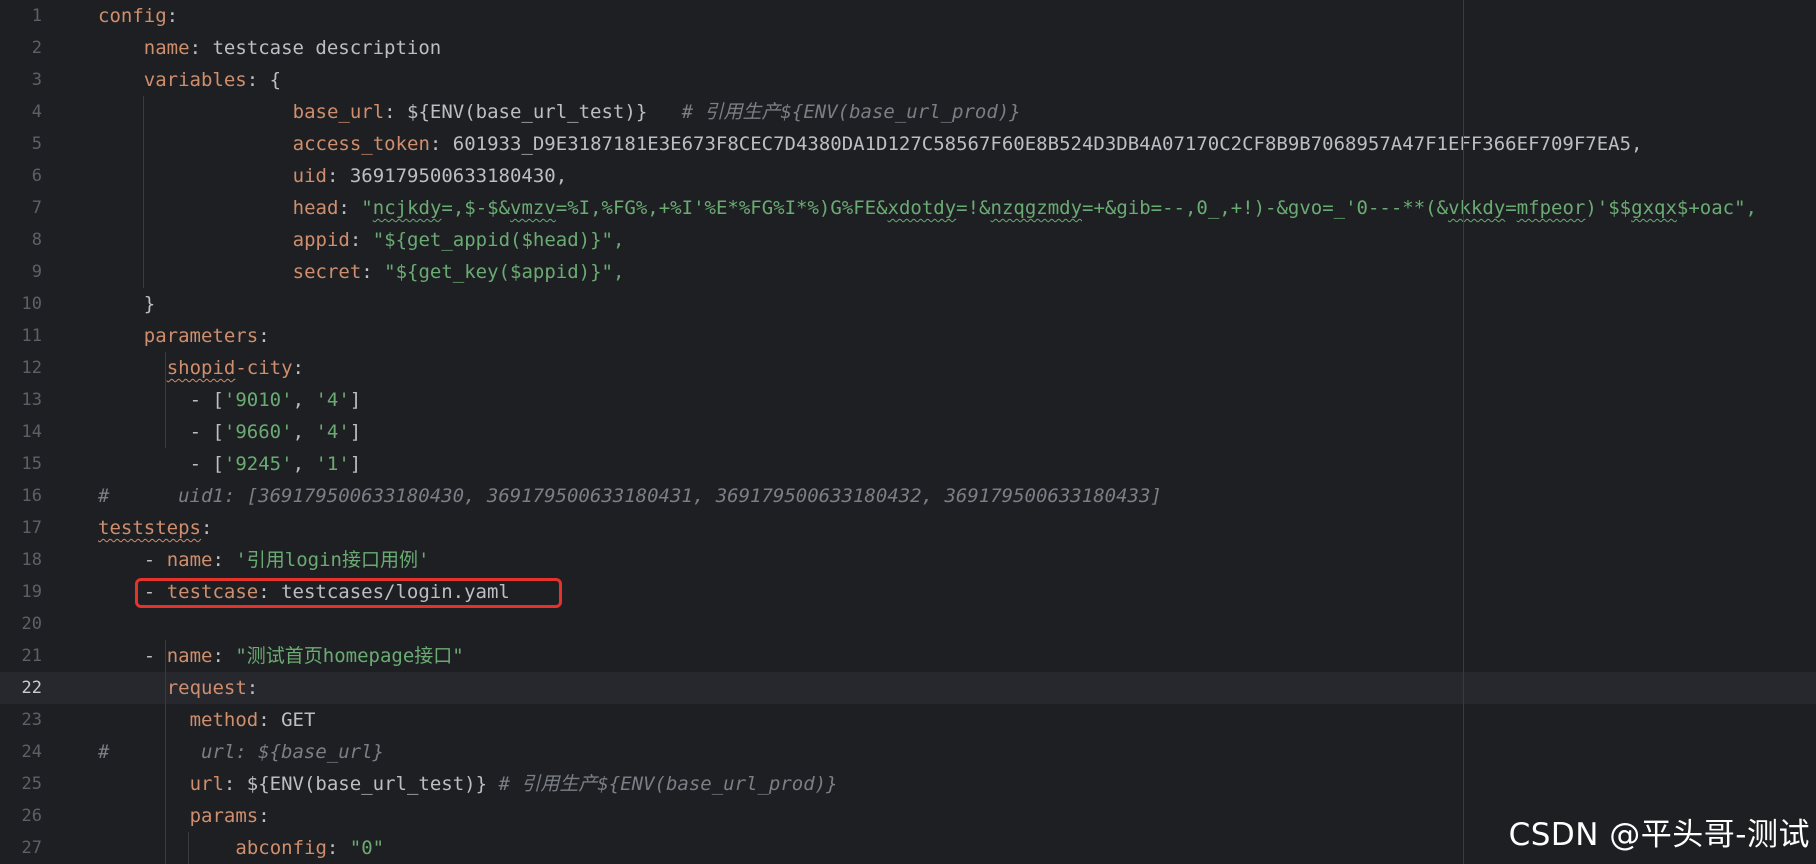 The height and width of the screenshot is (864, 1816). I want to click on code-token: "测试首页homepage接口", so click(349, 656).